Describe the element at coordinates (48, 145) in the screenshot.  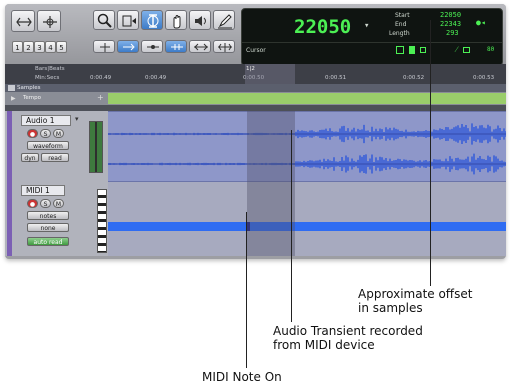
I see `track-view-selector: waveform` at that location.